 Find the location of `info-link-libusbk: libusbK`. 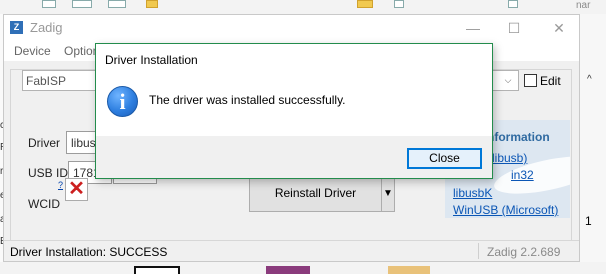

info-link-libusbk: libusbK is located at coordinates (472, 193).